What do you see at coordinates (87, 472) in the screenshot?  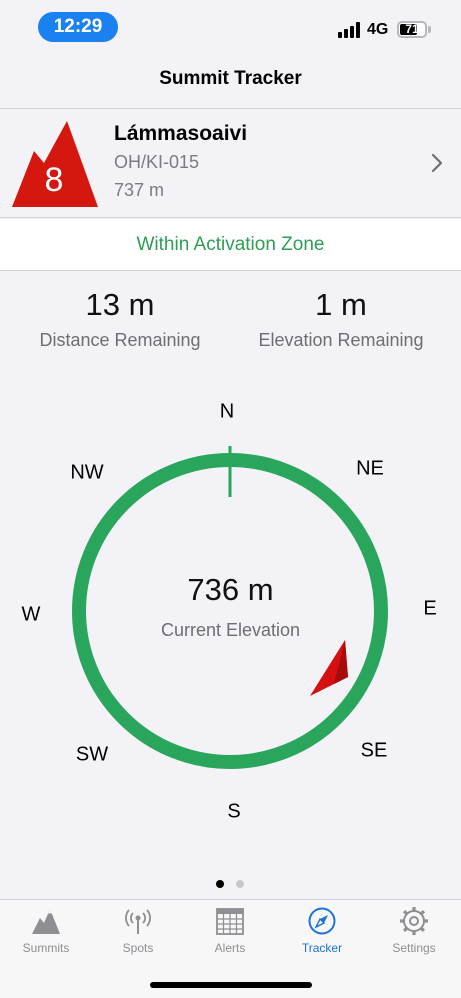 I see `direction-nw: NW` at bounding box center [87, 472].